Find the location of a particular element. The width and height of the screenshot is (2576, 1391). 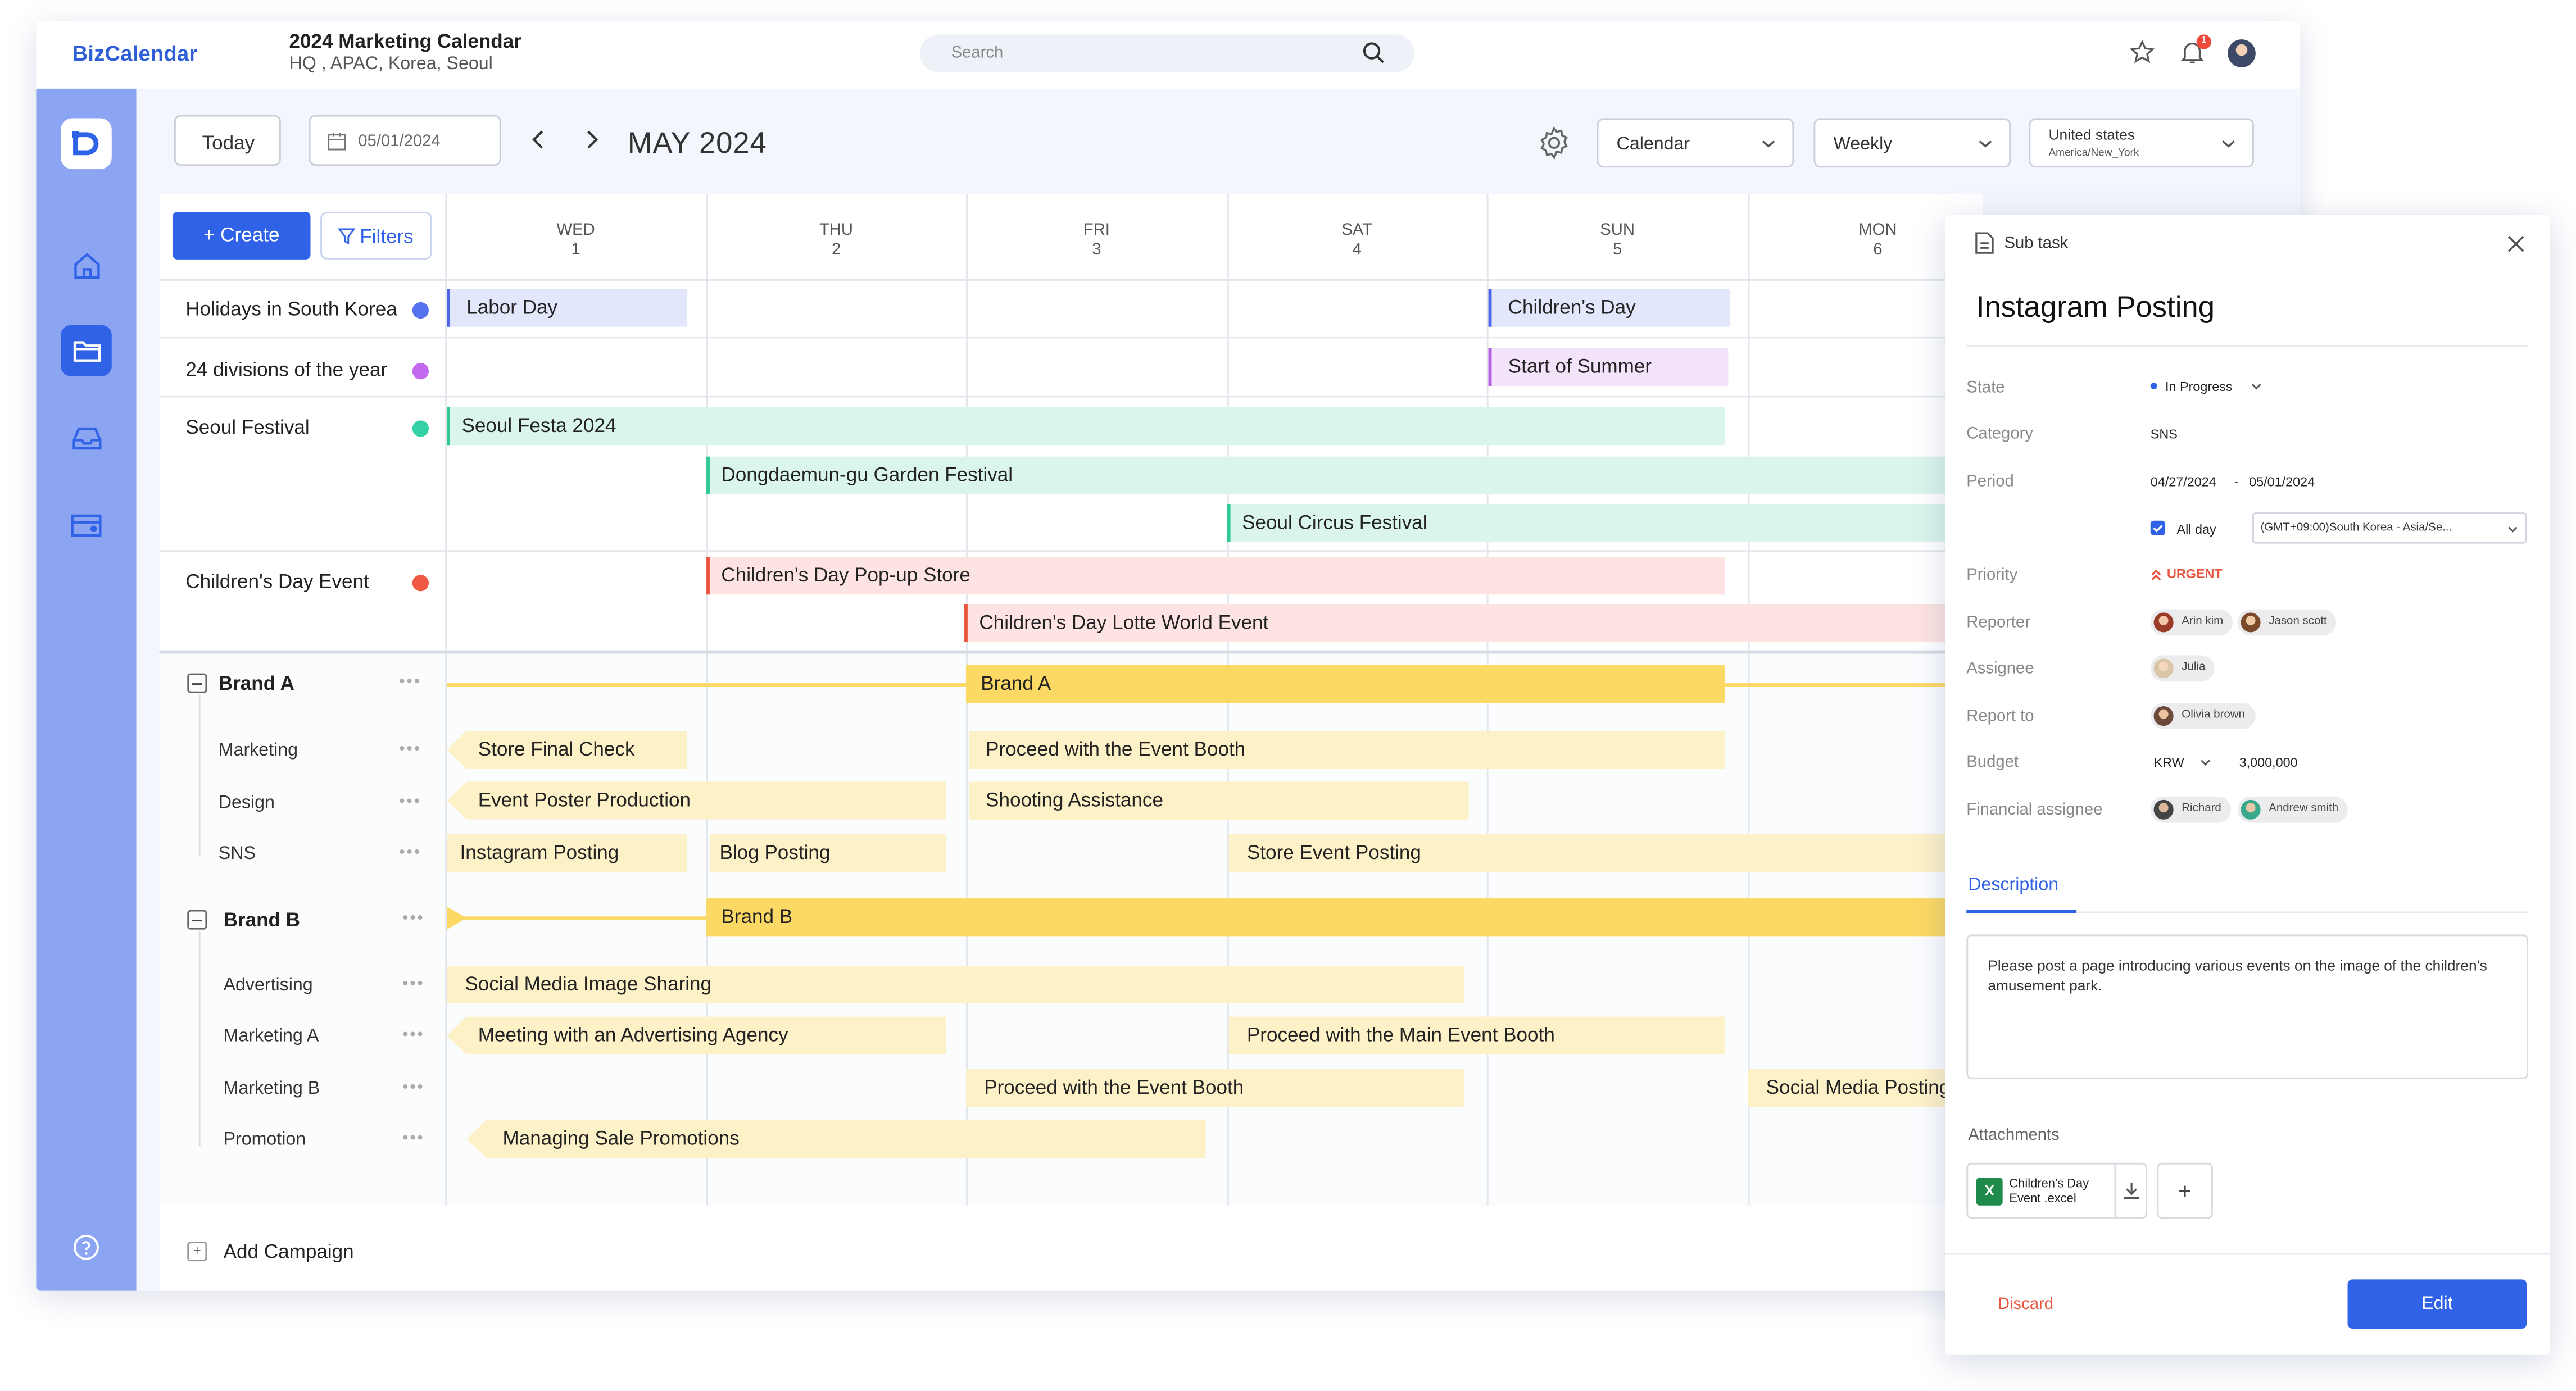

settings-gear-icon is located at coordinates (1554, 143).